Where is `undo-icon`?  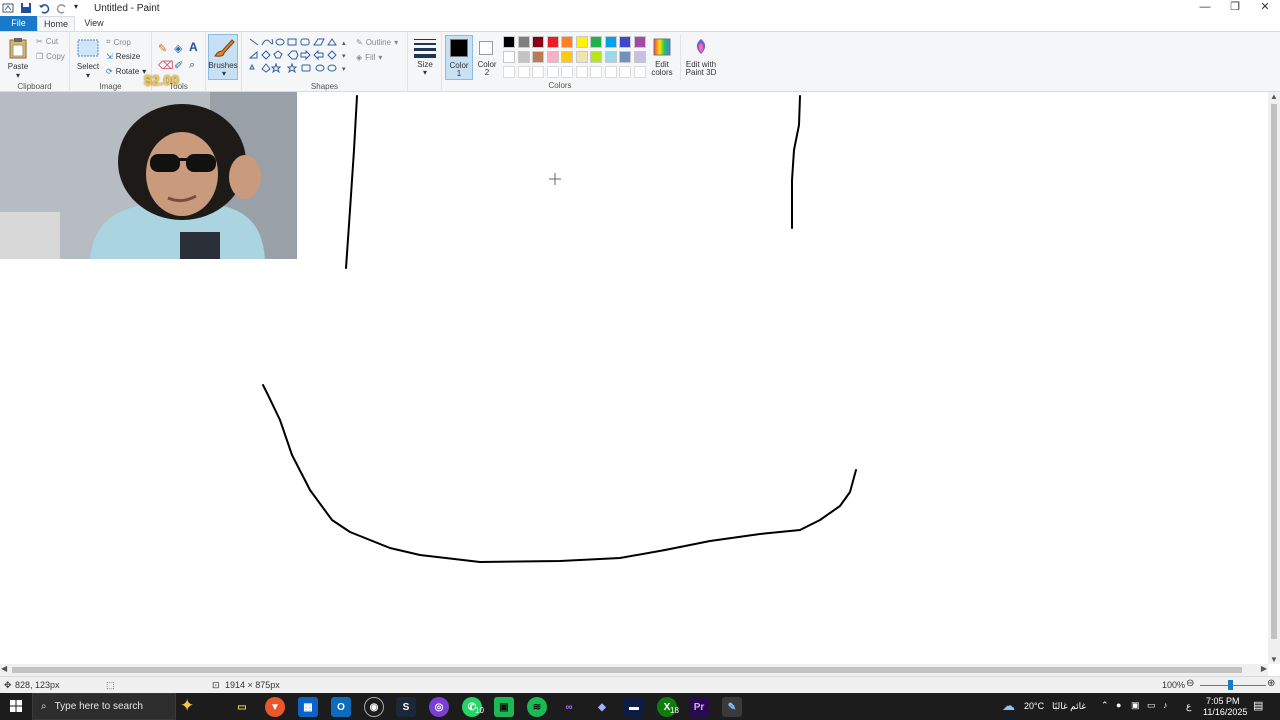
undo-icon is located at coordinates (44, 8).